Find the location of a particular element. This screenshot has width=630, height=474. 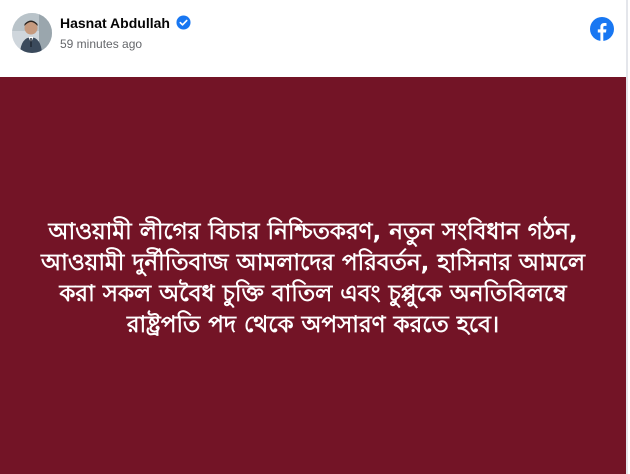

avatar-image is located at coordinates (32, 33).